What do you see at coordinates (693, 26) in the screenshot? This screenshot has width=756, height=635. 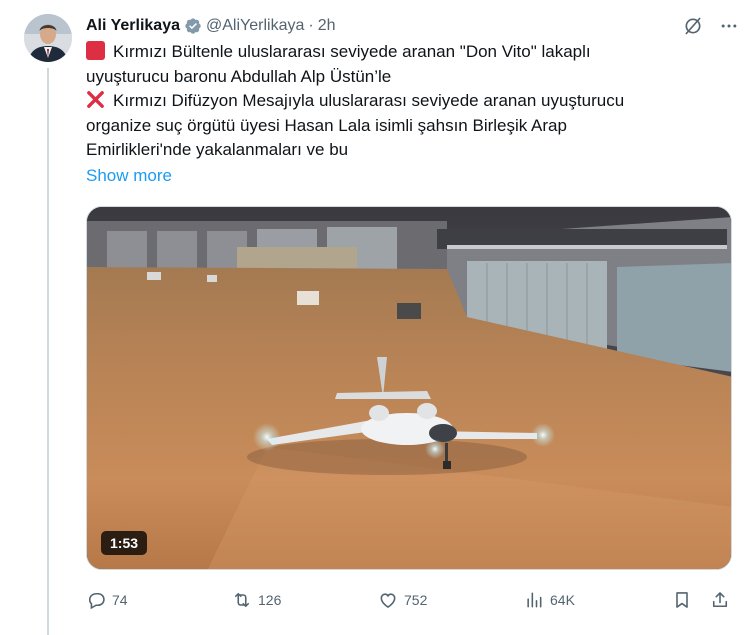 I see `grok-icon` at bounding box center [693, 26].